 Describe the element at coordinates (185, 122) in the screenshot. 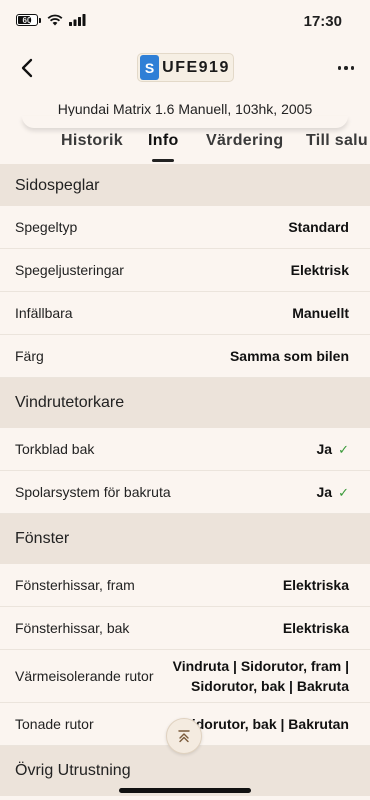

I see `header-card-edge` at that location.